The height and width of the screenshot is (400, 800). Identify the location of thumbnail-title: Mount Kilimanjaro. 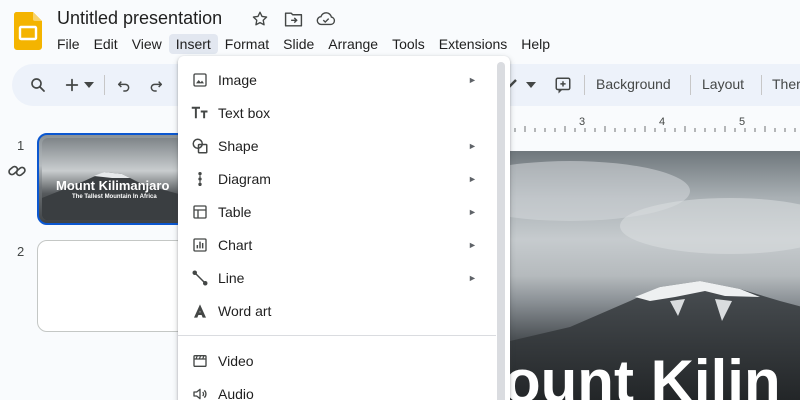
(113, 185).